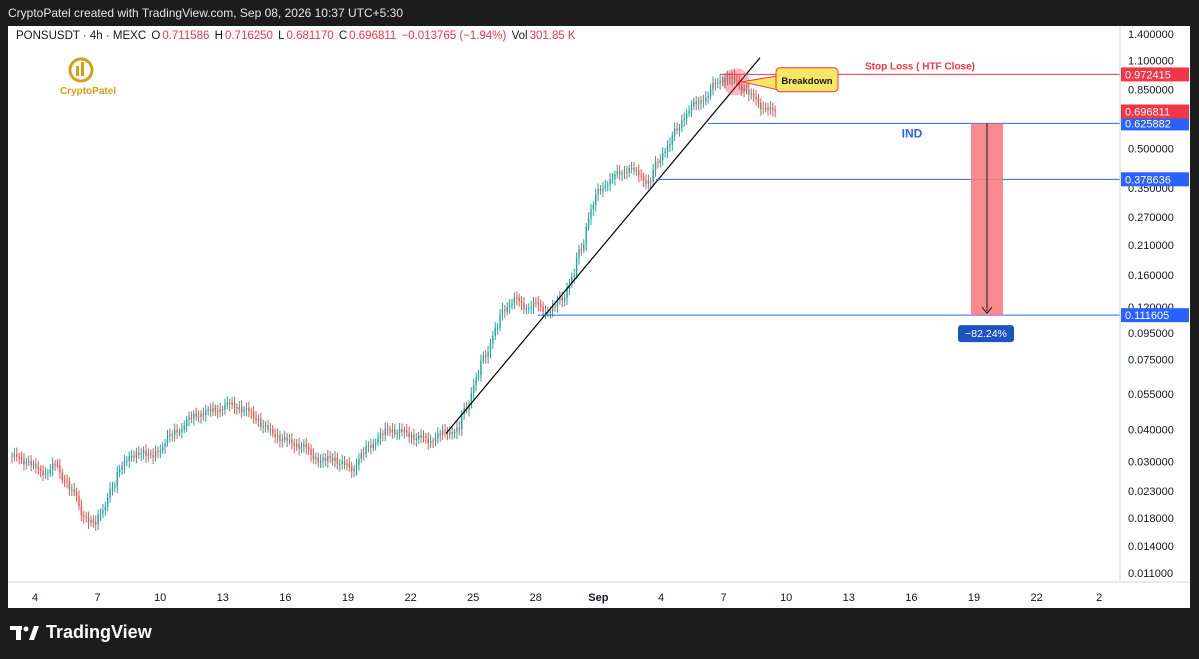 This screenshot has height=659, width=1199. What do you see at coordinates (1151, 430) in the screenshot?
I see `price-tick-label: 0.040000` at bounding box center [1151, 430].